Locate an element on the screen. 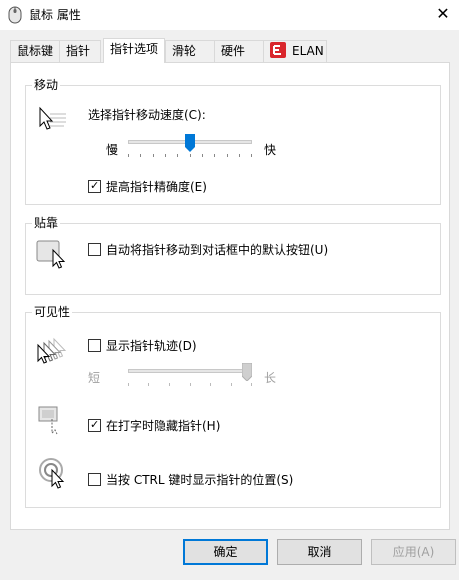 The image size is (459, 580). title-bar: 鼠标 属性 ✕ is located at coordinates (229, 15).